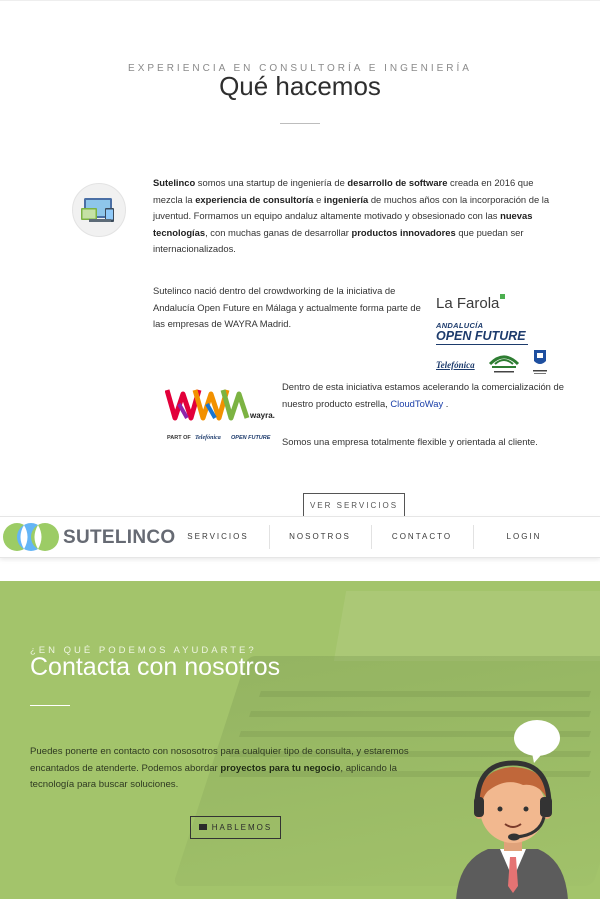 The image size is (600, 899). Describe the element at coordinates (242, 827) in the screenshot. I see `button-label: HABLEMOS` at that location.